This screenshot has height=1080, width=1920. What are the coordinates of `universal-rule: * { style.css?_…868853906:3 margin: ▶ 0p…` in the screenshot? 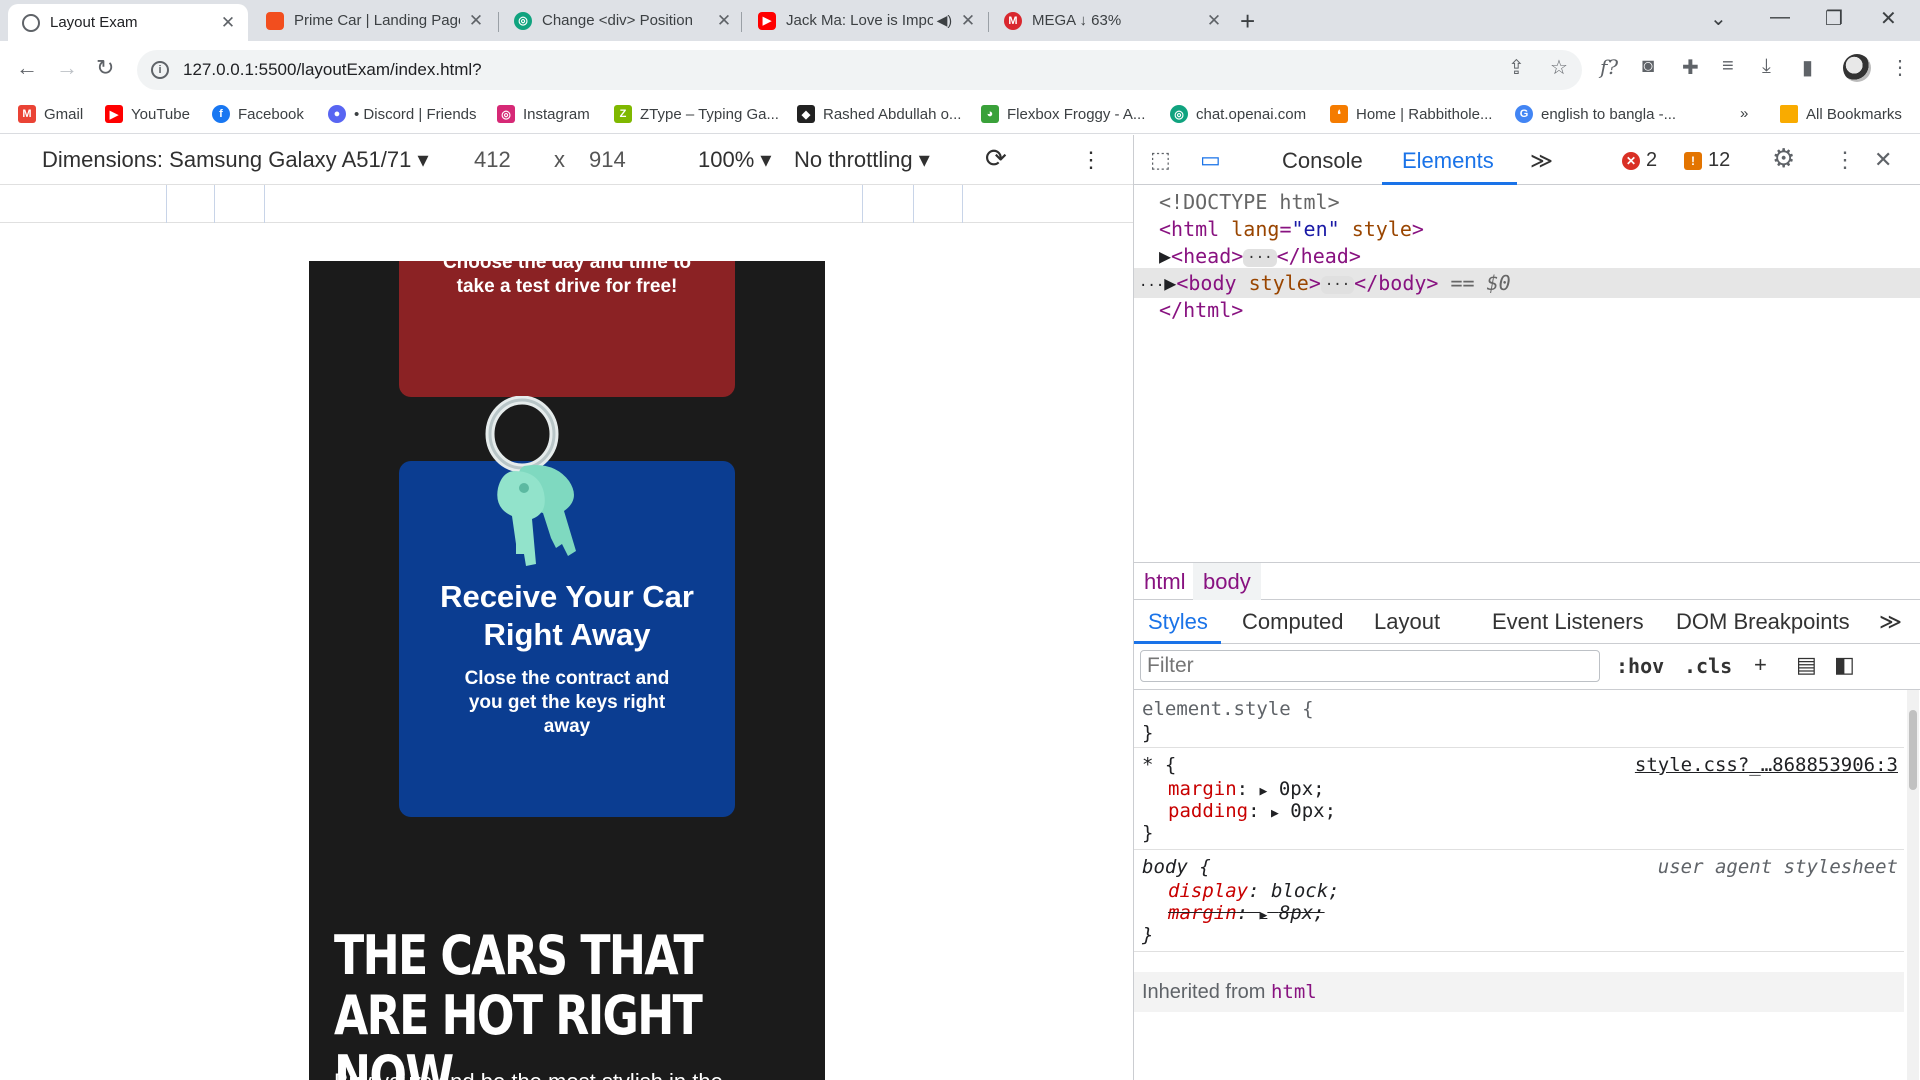 It's located at (1519, 799).